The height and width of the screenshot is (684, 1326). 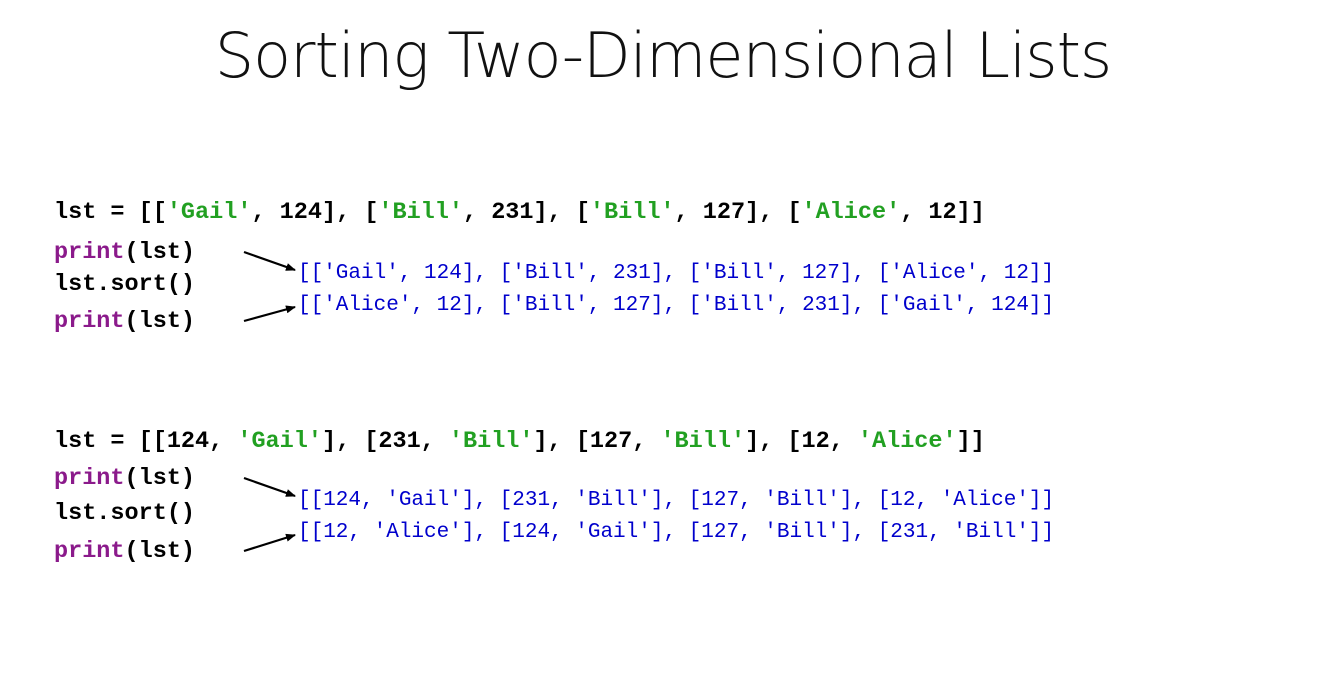 What do you see at coordinates (269, 261) in the screenshot?
I see `arrow-print-to-output-1a` at bounding box center [269, 261].